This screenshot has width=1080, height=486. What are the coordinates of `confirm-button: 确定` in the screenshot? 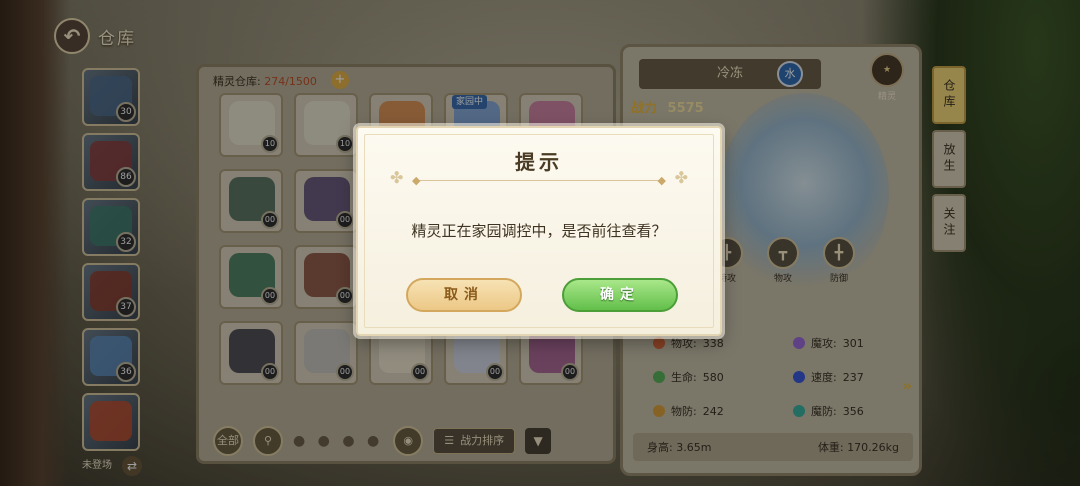 It's located at (620, 295).